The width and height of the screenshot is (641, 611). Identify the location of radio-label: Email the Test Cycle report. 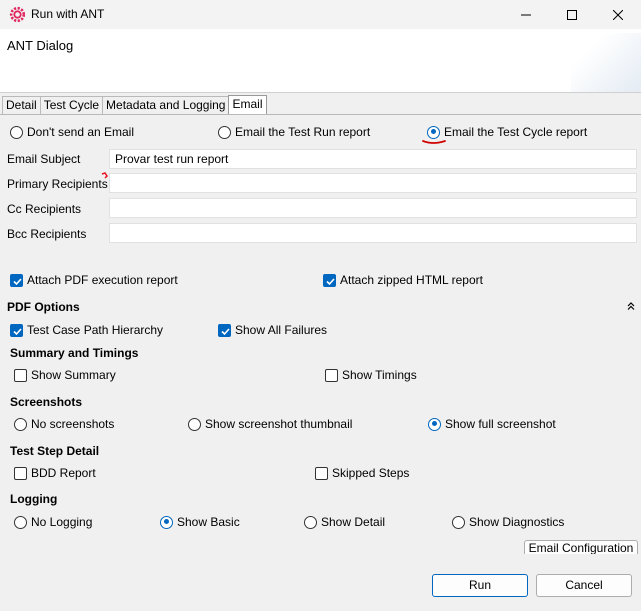
(516, 132).